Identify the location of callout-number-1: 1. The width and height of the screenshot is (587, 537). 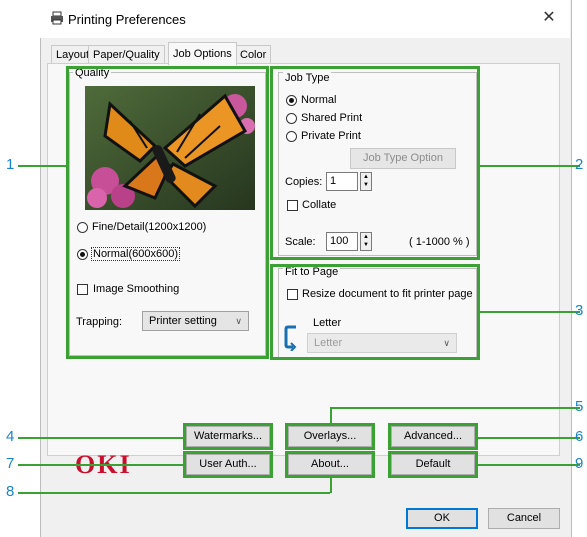
(10, 164).